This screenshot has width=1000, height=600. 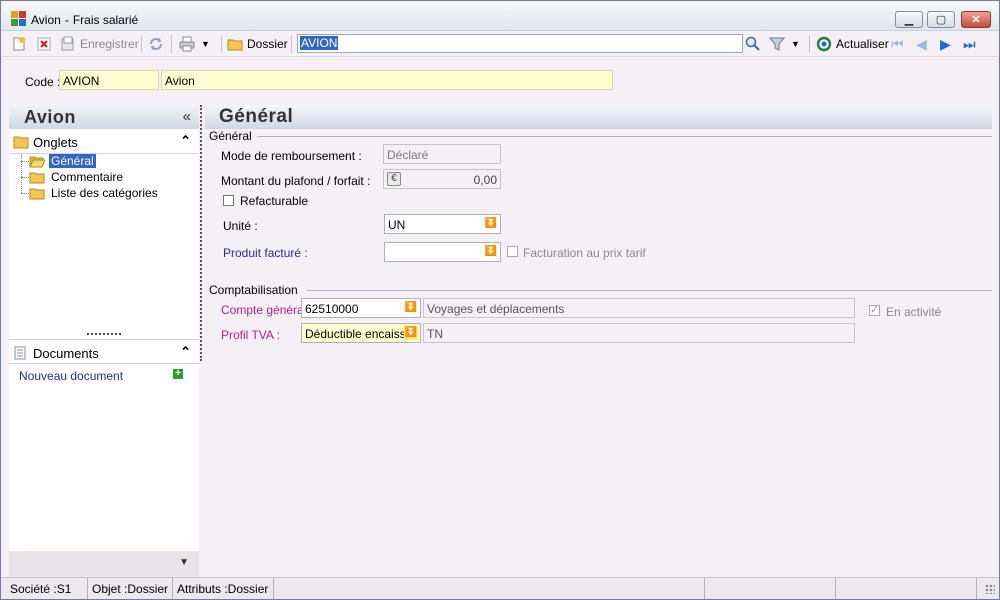 I want to click on tab-commentaire: Commentaire, so click(x=77, y=177).